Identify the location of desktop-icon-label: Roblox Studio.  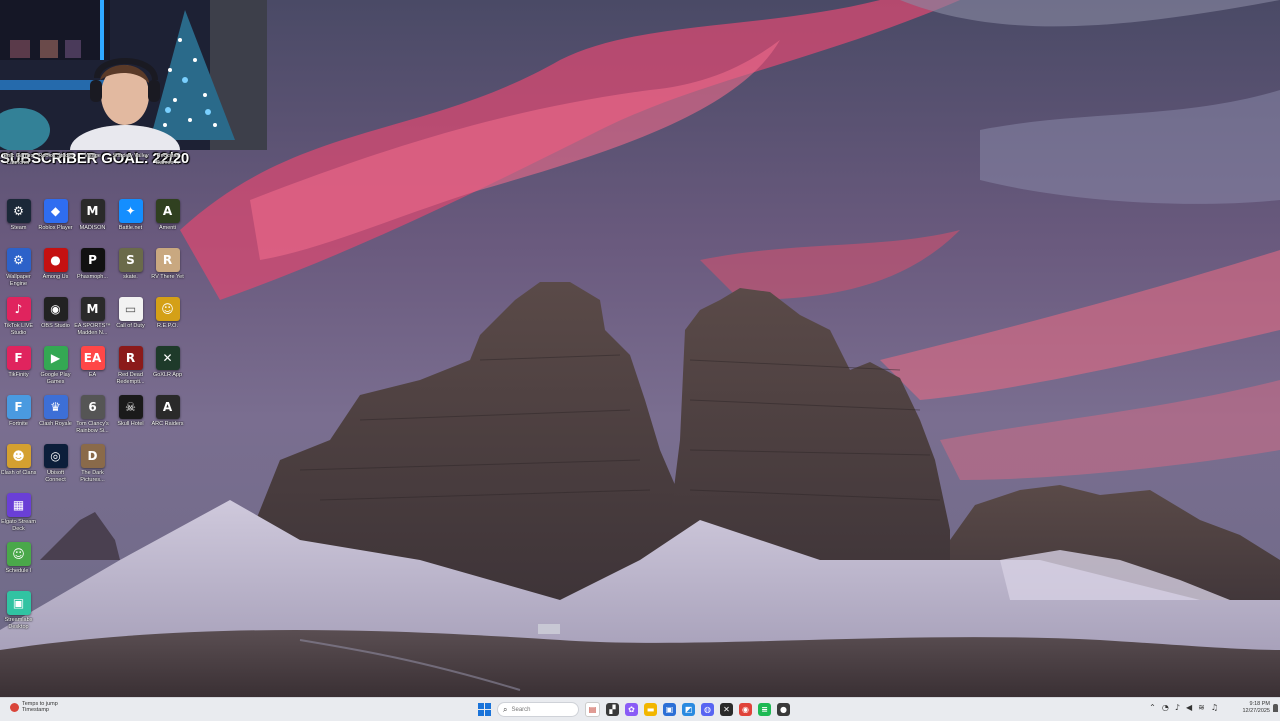
(55, 156).